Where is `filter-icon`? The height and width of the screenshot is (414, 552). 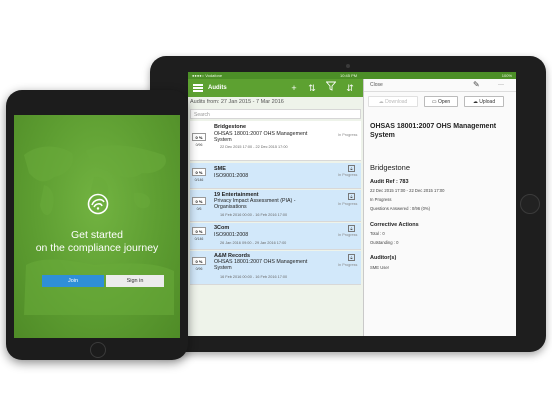
filter-icon is located at coordinates (331, 88).